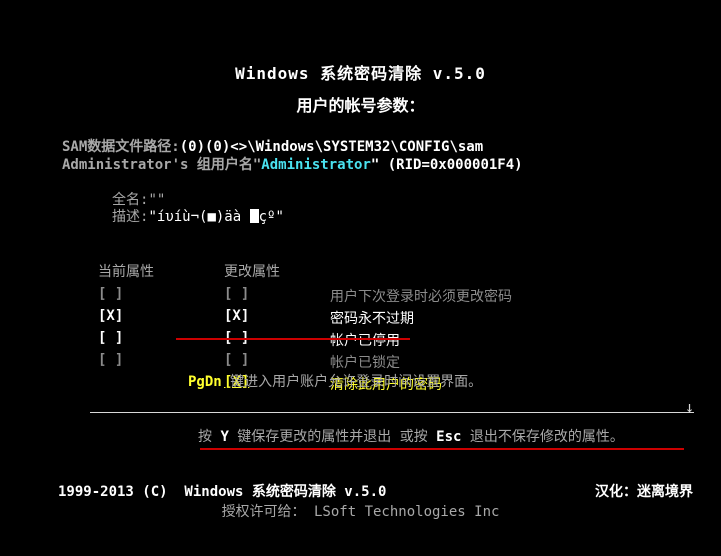 The width and height of the screenshot is (721, 556). Describe the element at coordinates (372, 319) in the screenshot. I see `attribute-label: 密码永不过期` at that location.